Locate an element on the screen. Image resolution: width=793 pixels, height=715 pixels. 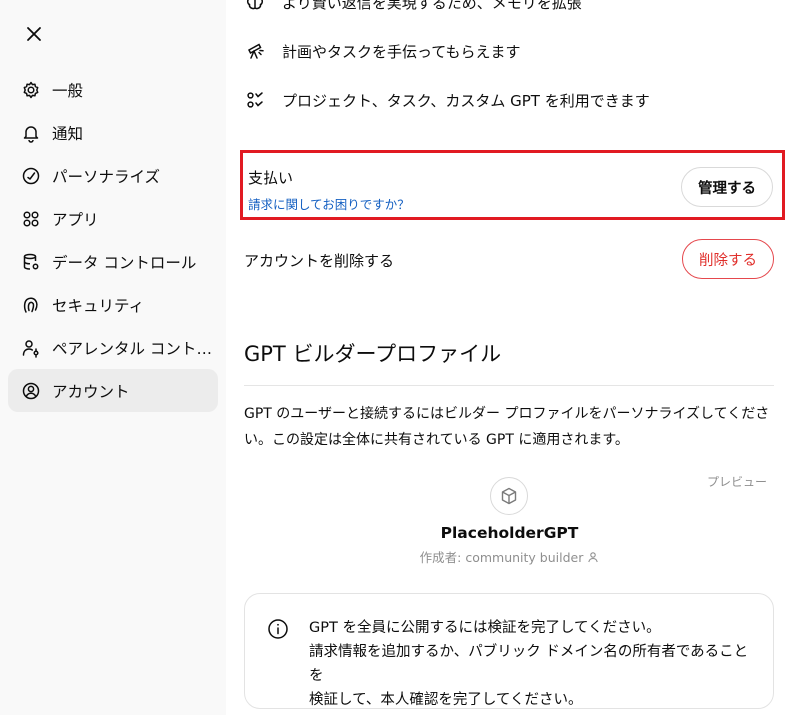
sidebar-item-label: 通知 is located at coordinates (68, 133).